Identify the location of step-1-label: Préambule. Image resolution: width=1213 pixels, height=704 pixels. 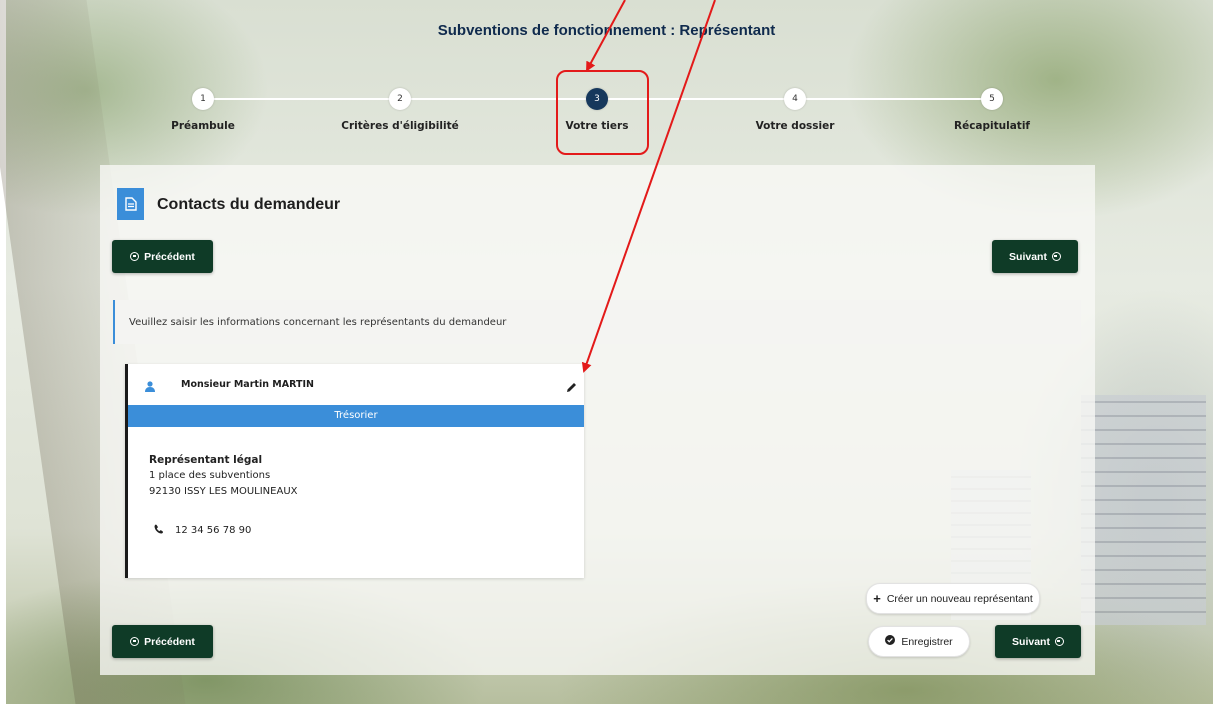
(203, 126).